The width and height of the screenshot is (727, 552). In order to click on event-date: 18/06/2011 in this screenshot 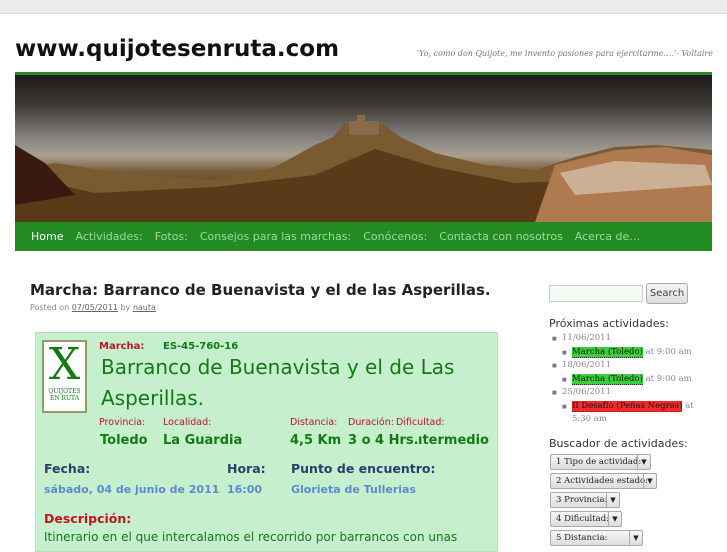, I will do `click(637, 366)`.